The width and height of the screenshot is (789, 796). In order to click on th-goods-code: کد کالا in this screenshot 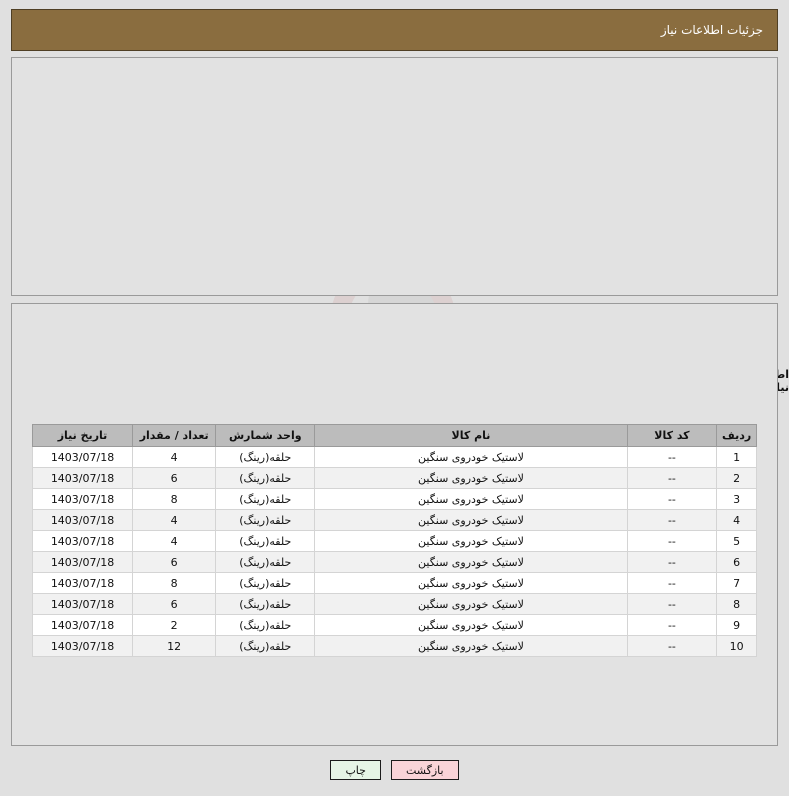, I will do `click(672, 435)`.